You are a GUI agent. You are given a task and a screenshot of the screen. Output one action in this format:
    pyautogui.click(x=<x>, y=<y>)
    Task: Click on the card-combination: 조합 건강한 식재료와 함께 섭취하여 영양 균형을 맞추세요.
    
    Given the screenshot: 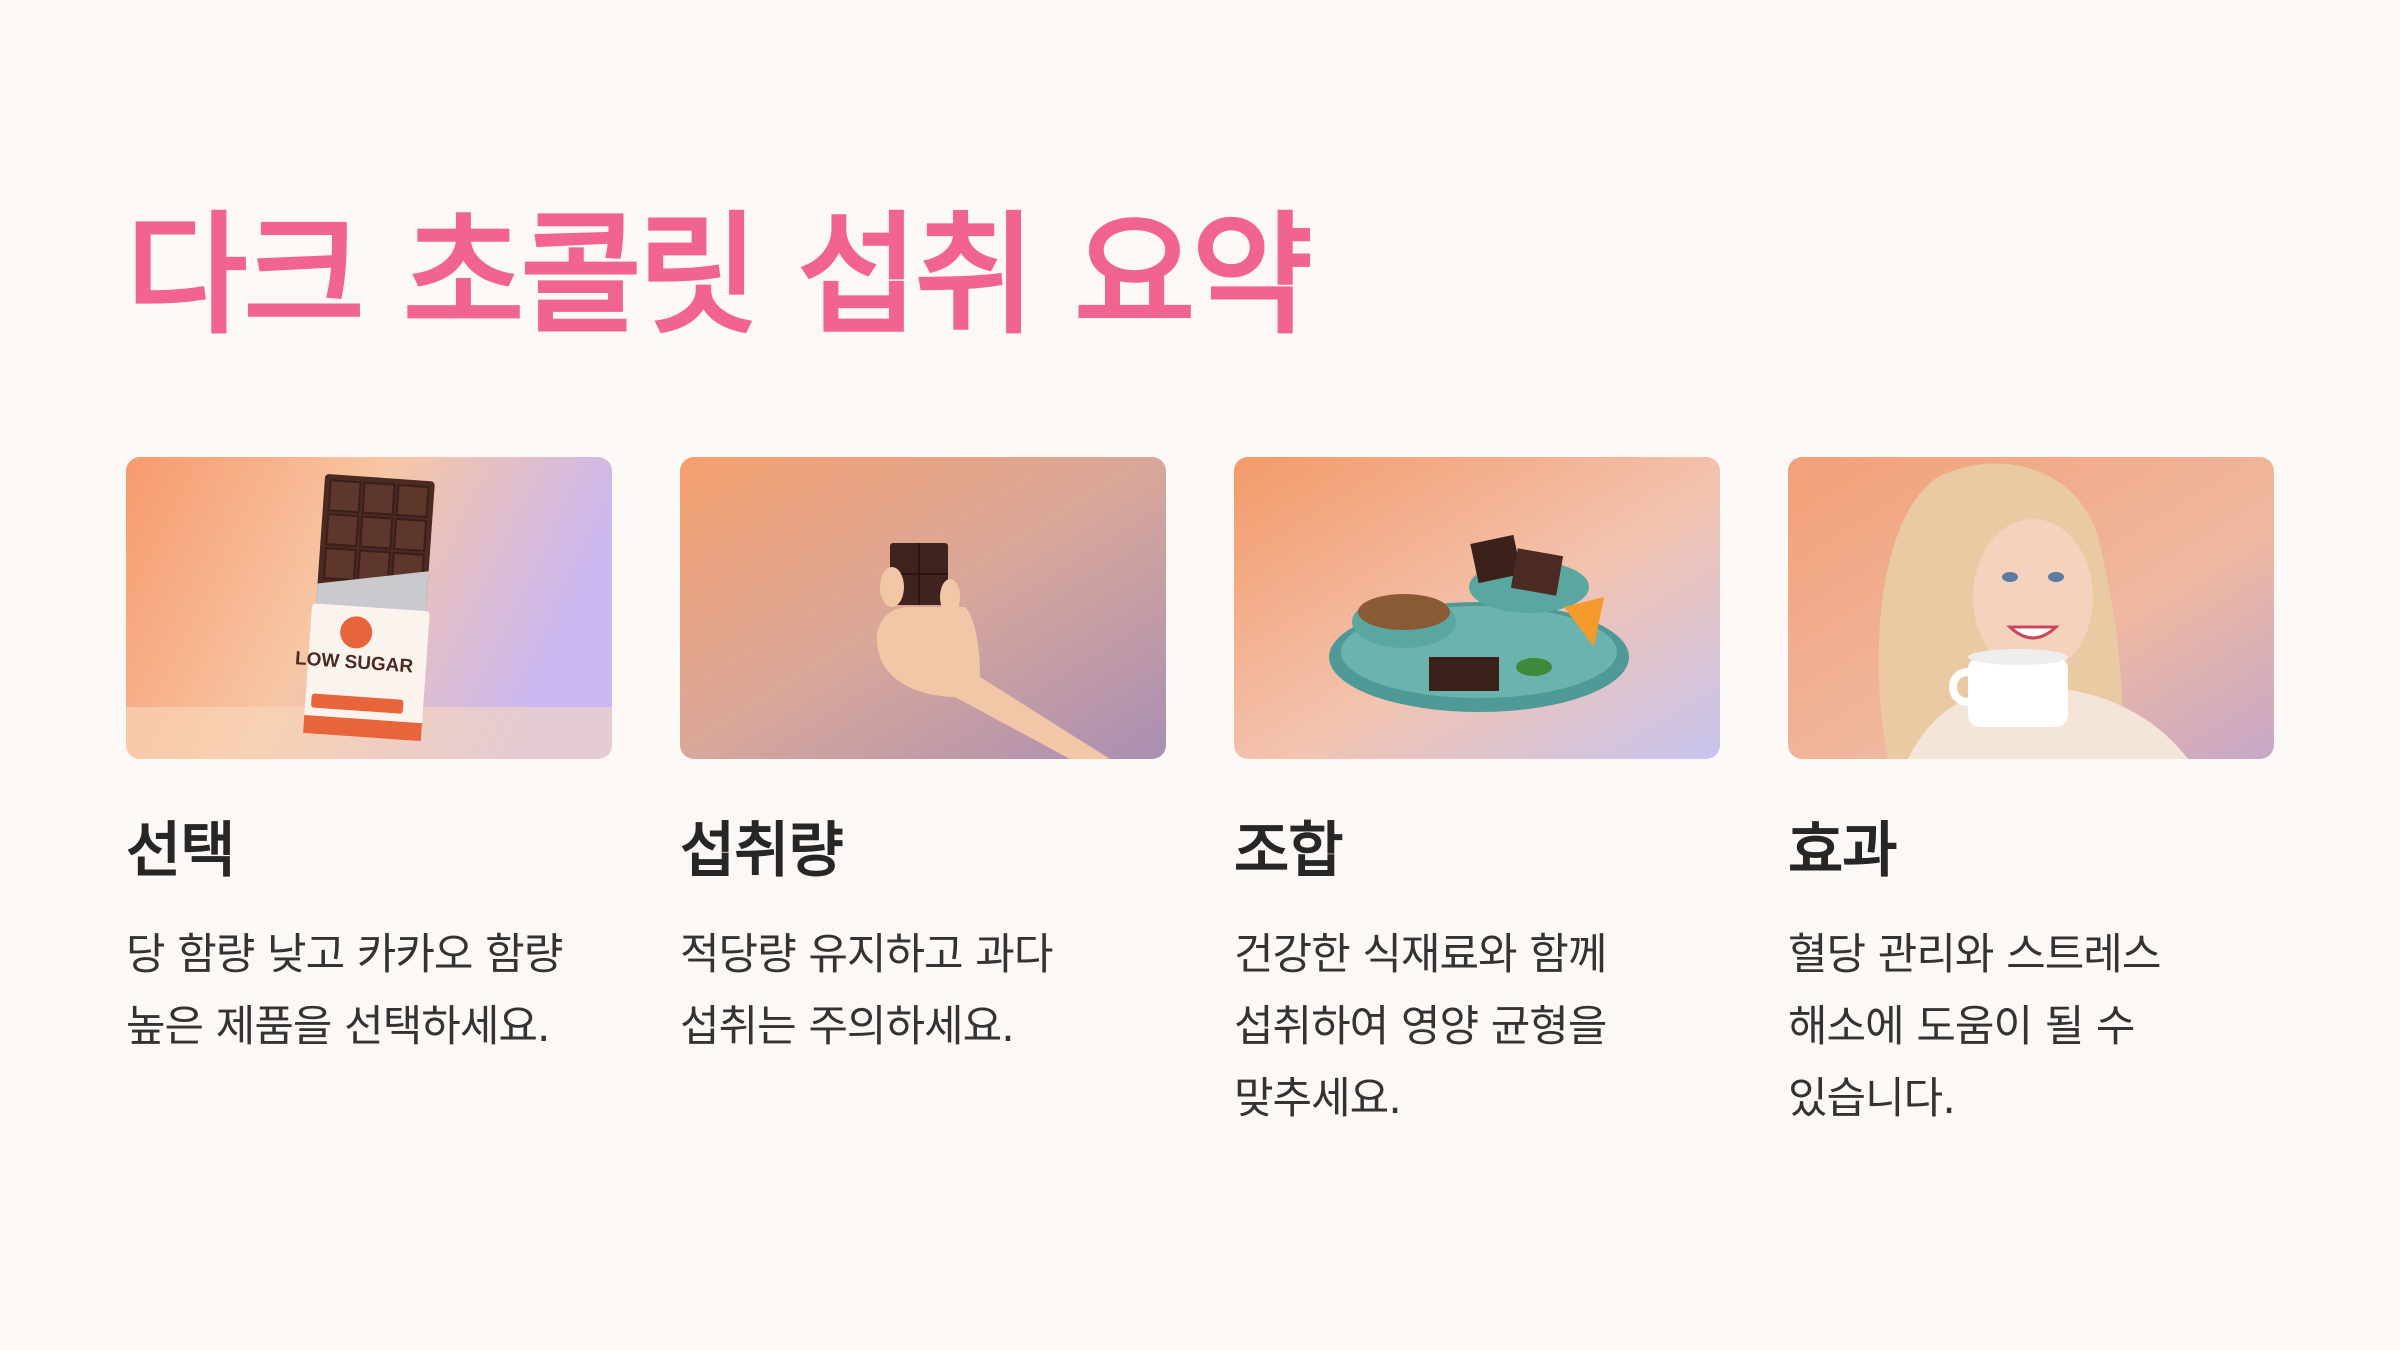 What is the action you would take?
    pyautogui.click(x=1477, y=790)
    